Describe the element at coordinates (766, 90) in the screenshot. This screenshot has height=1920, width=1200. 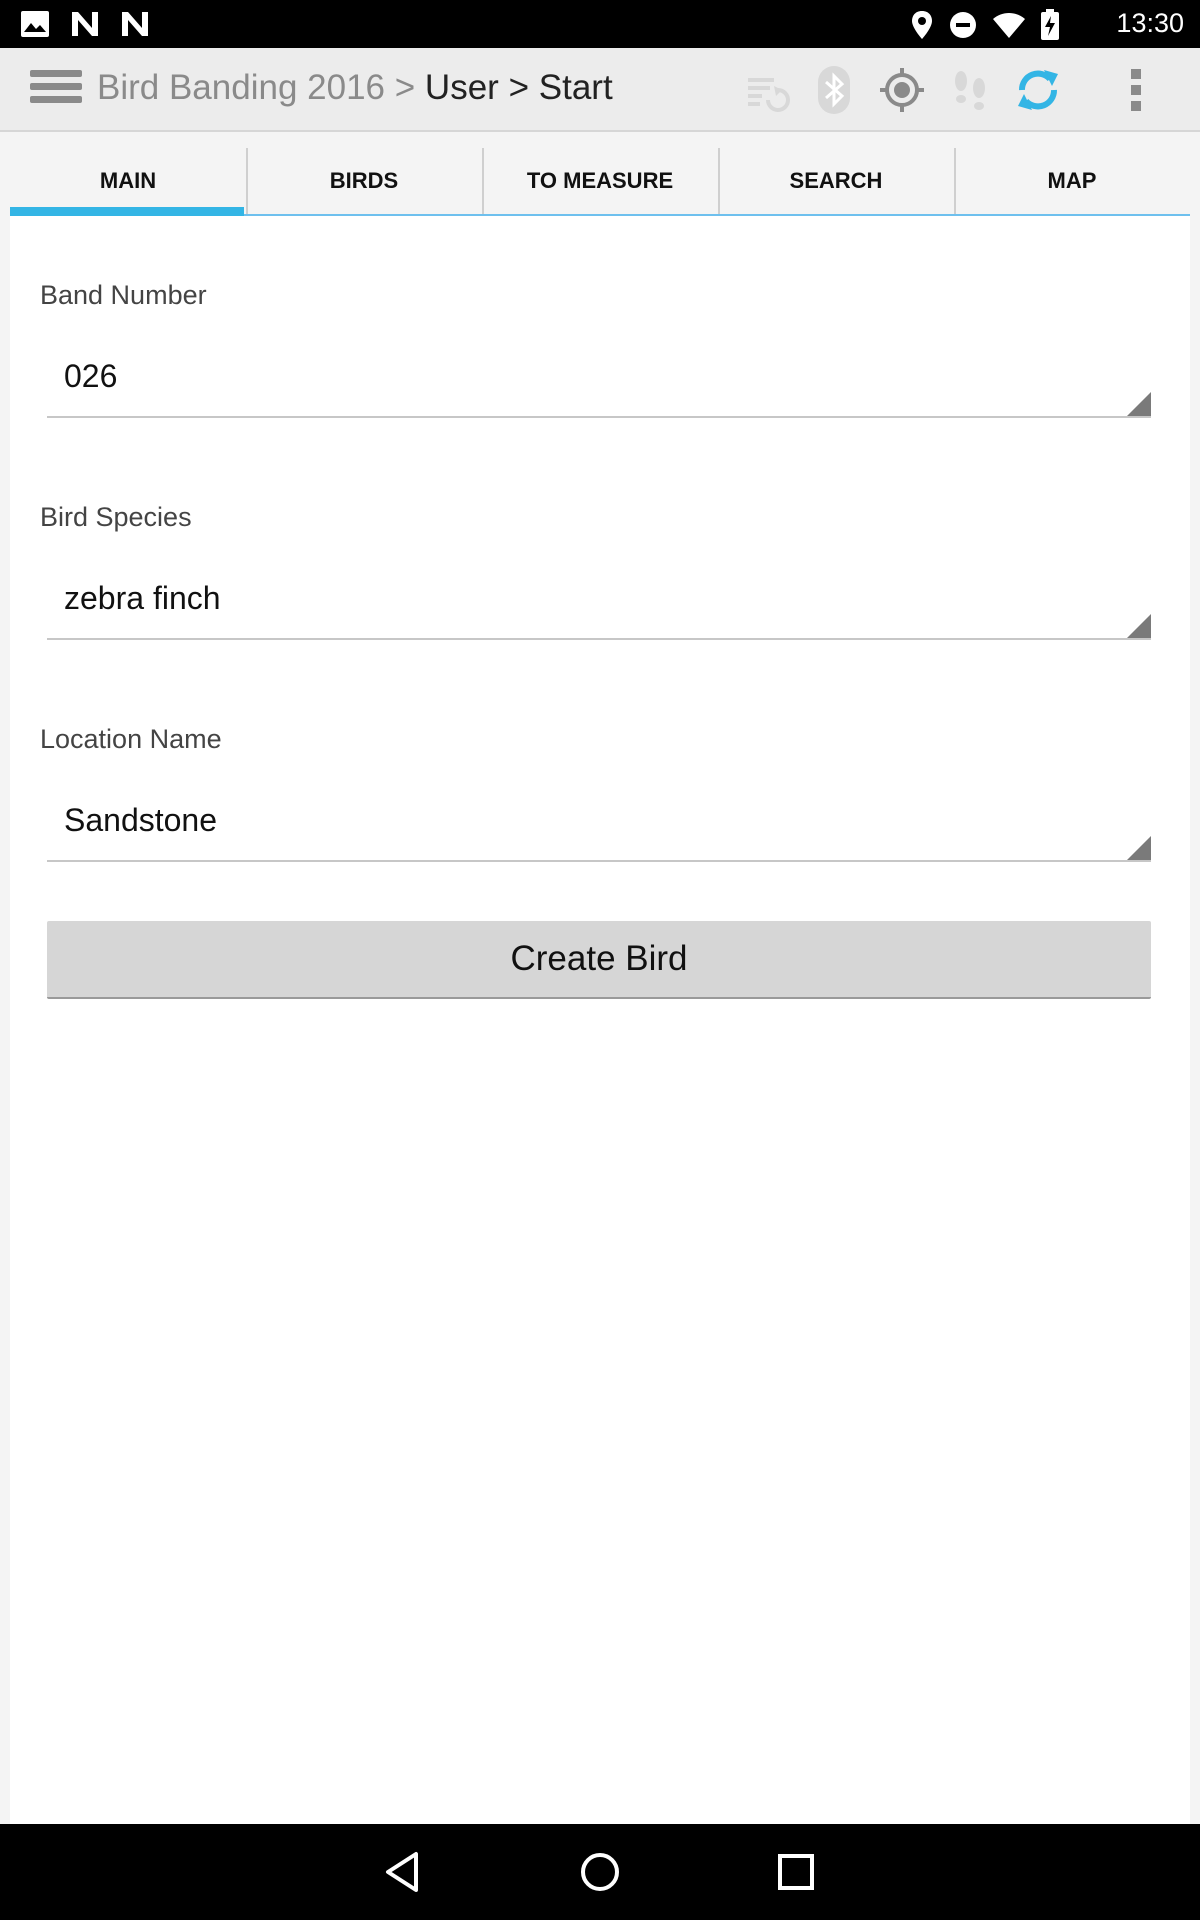
I see `sync-list-icon` at that location.